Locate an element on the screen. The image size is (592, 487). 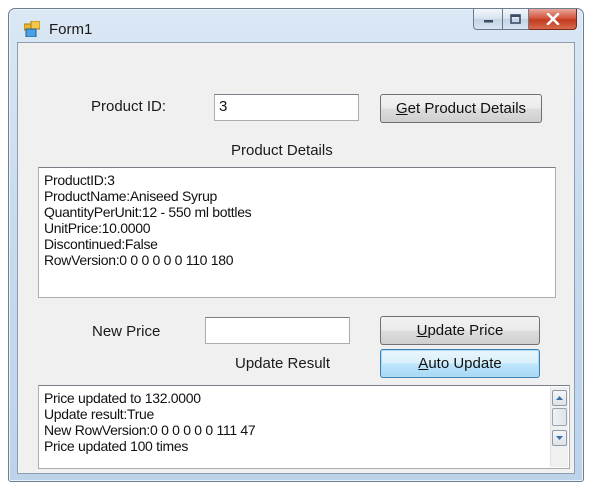
result-line: Price updated 100 times is located at coordinates (116, 446).